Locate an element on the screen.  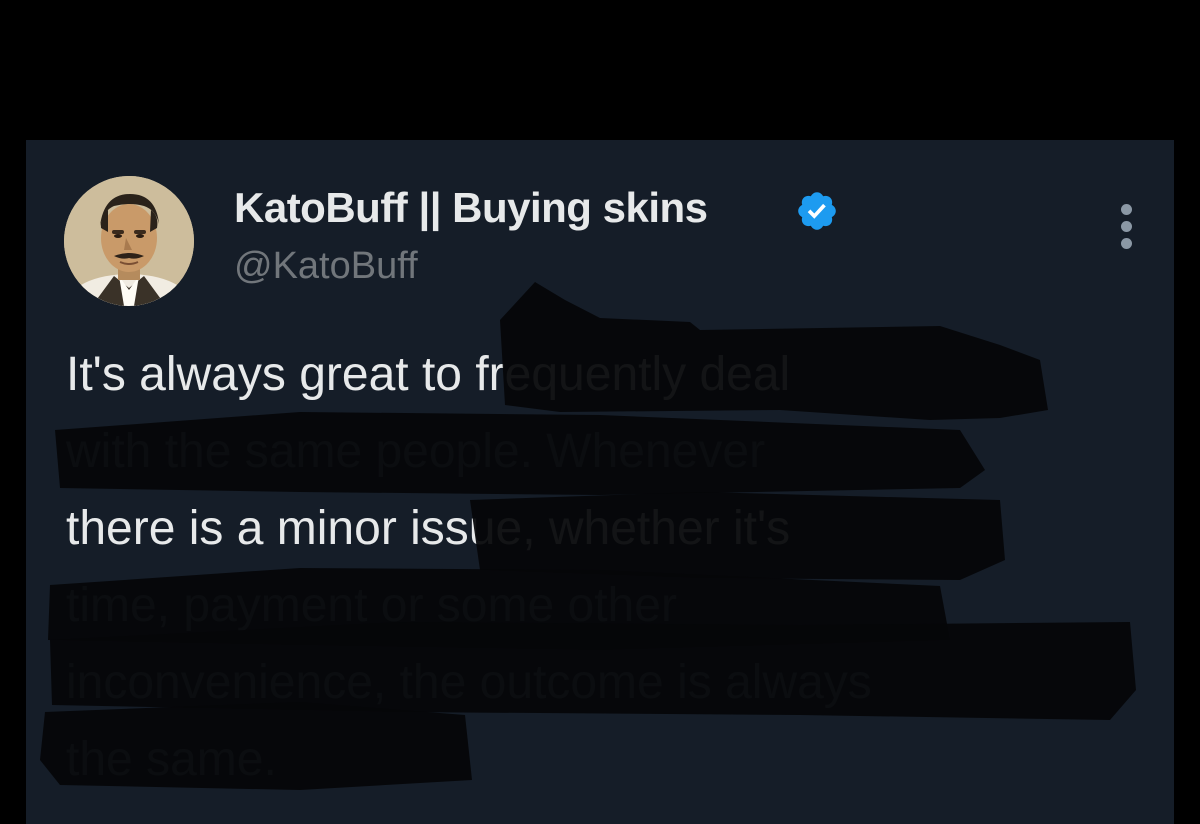
tweet-text-line: with the same people. Whenever is located at coordinates (416, 451).